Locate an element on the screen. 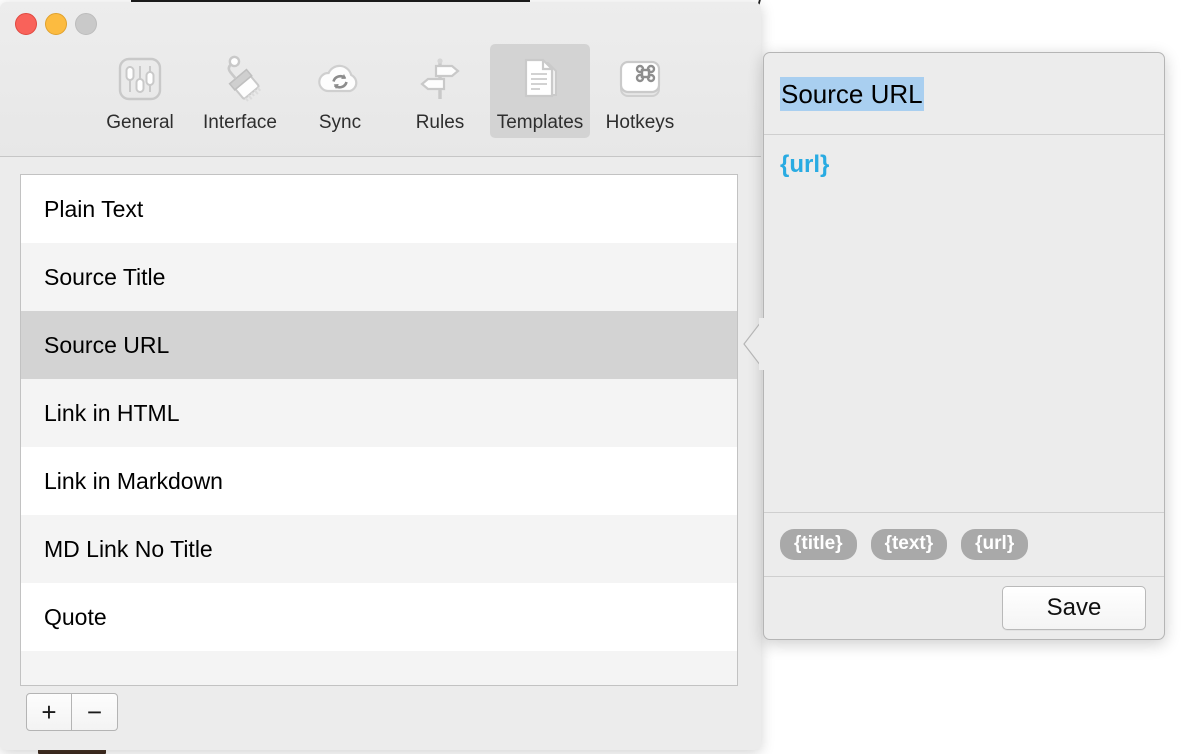 The width and height of the screenshot is (1200, 754). list-item: Link in Markdown is located at coordinates (379, 481).